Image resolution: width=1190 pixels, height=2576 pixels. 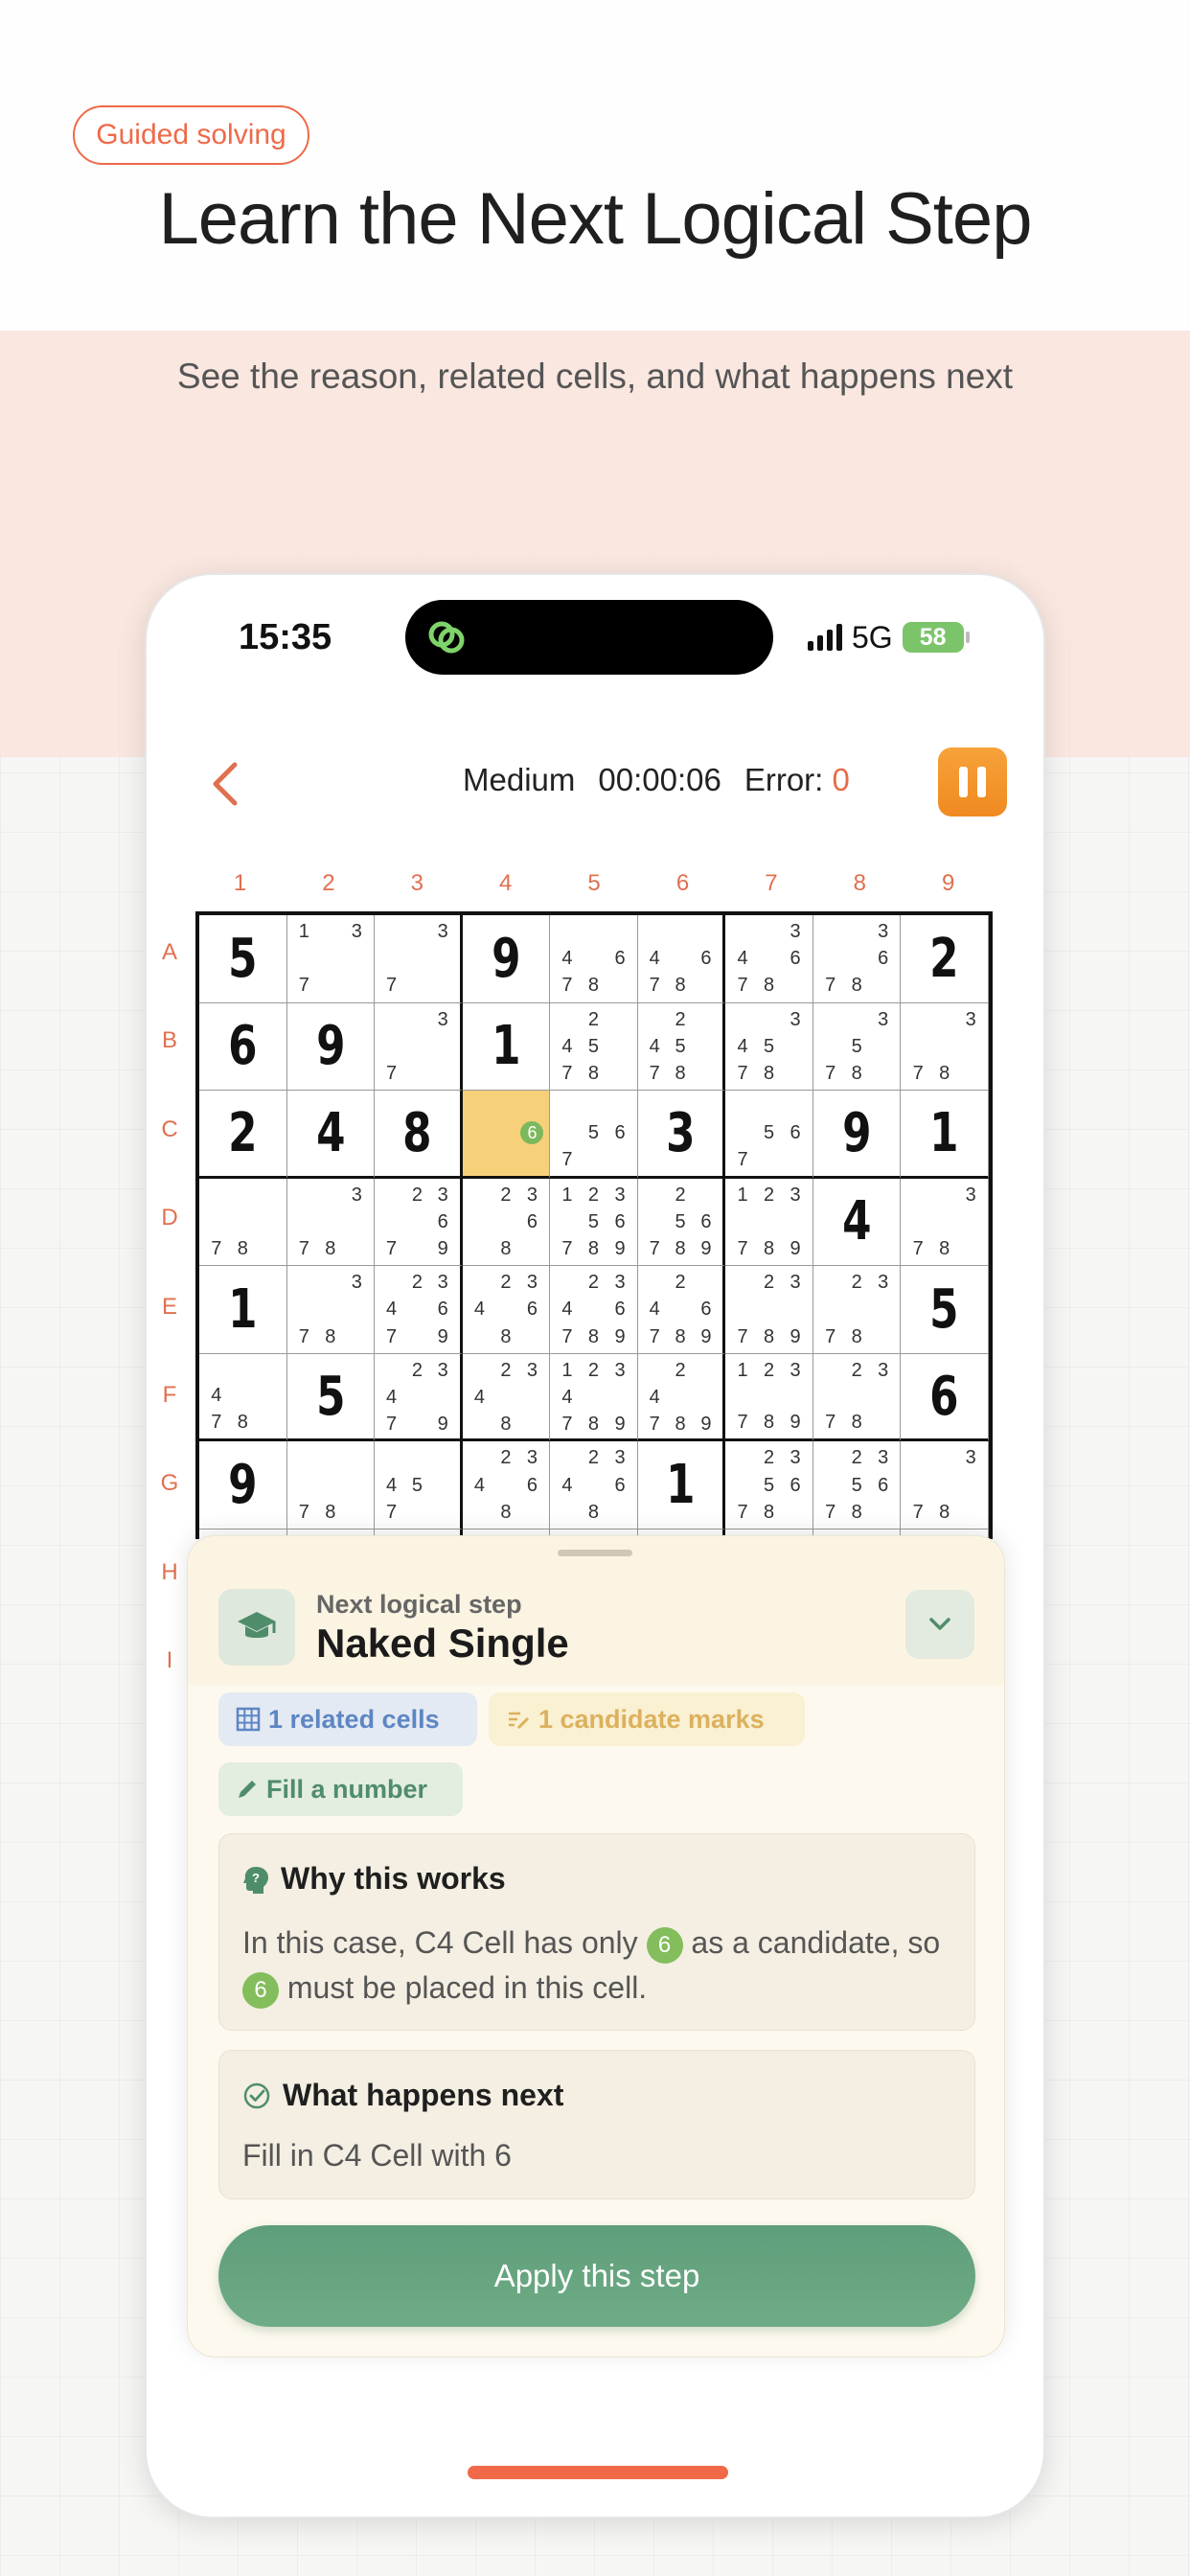 What do you see at coordinates (419, 1485) in the screenshot?
I see `board-cell: 457` at bounding box center [419, 1485].